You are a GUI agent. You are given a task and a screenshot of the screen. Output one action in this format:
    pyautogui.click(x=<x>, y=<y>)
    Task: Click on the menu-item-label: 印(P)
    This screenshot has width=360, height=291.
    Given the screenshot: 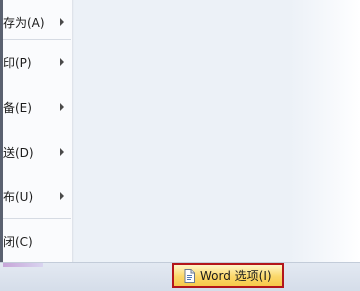 What is the action you would take?
    pyautogui.click(x=17, y=62)
    